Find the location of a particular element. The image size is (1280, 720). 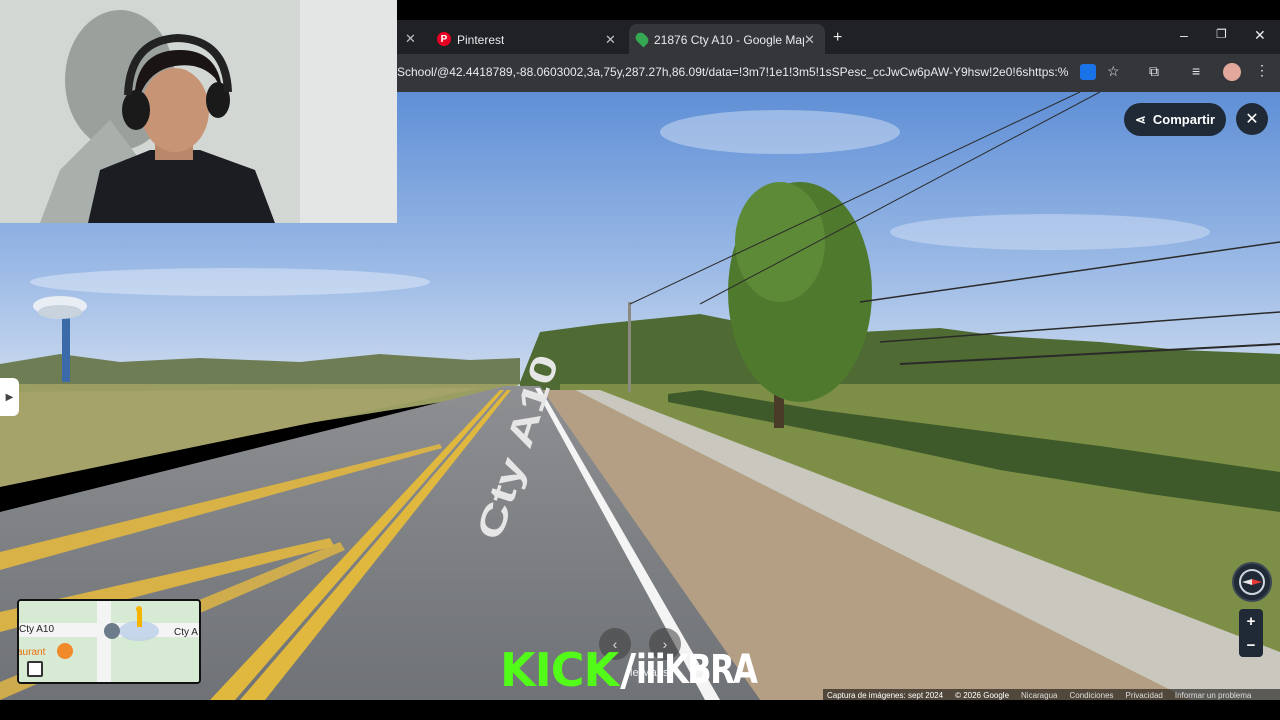

minimap-image is located at coordinates (109, 641).